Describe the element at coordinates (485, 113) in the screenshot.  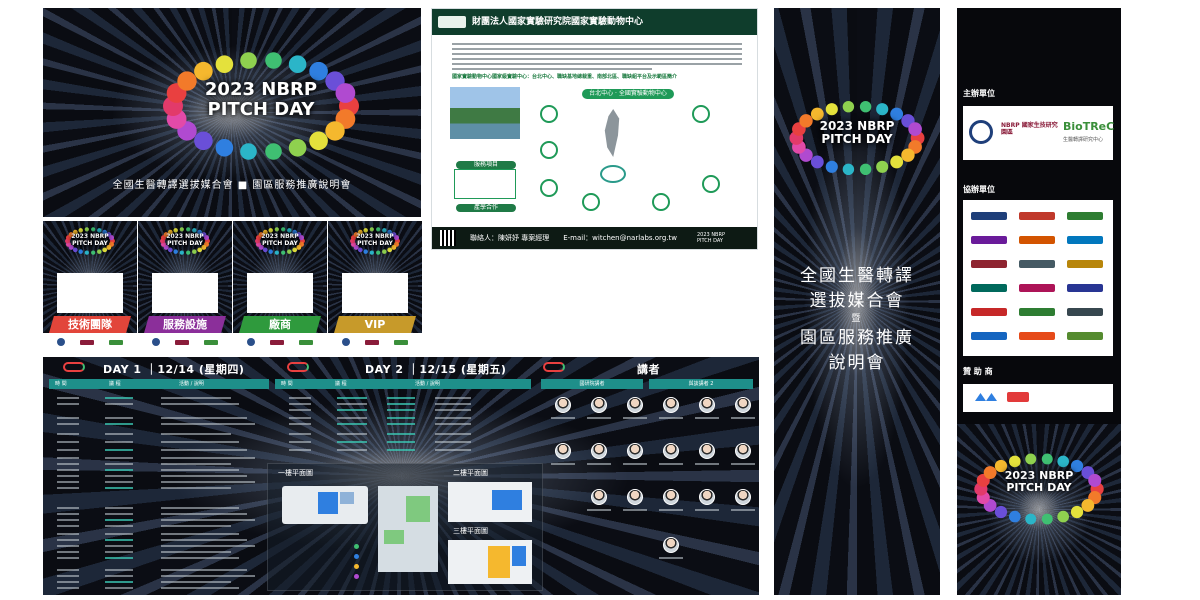
I see `poster-landscape-photo` at that location.